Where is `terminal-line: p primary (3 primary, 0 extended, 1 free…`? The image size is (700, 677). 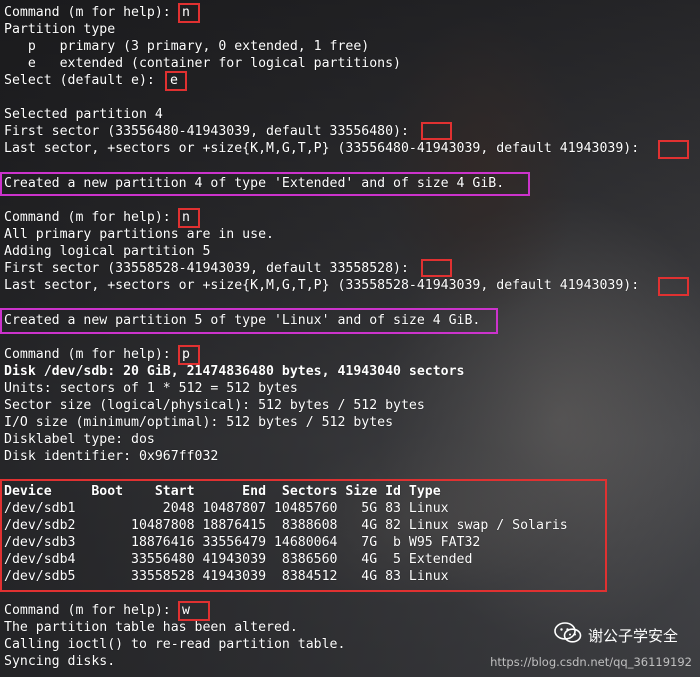
terminal-line: p primary (3 primary, 0 extended, 1 free… is located at coordinates (187, 46).